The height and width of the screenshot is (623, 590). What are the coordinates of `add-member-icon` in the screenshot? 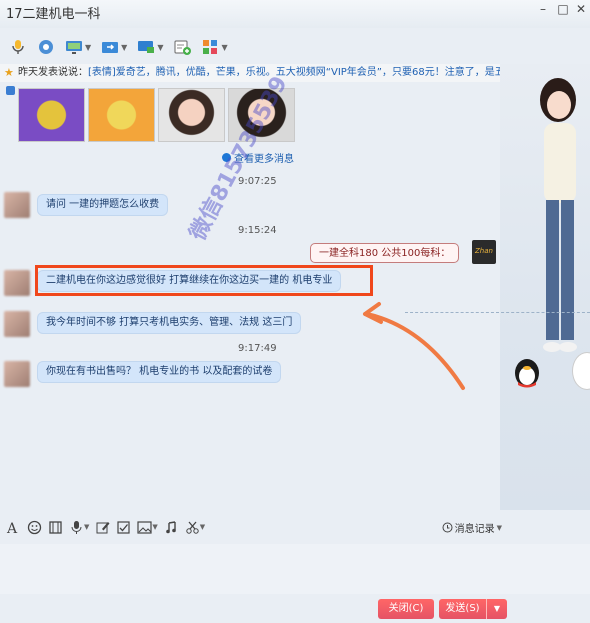 It's located at (183, 47).